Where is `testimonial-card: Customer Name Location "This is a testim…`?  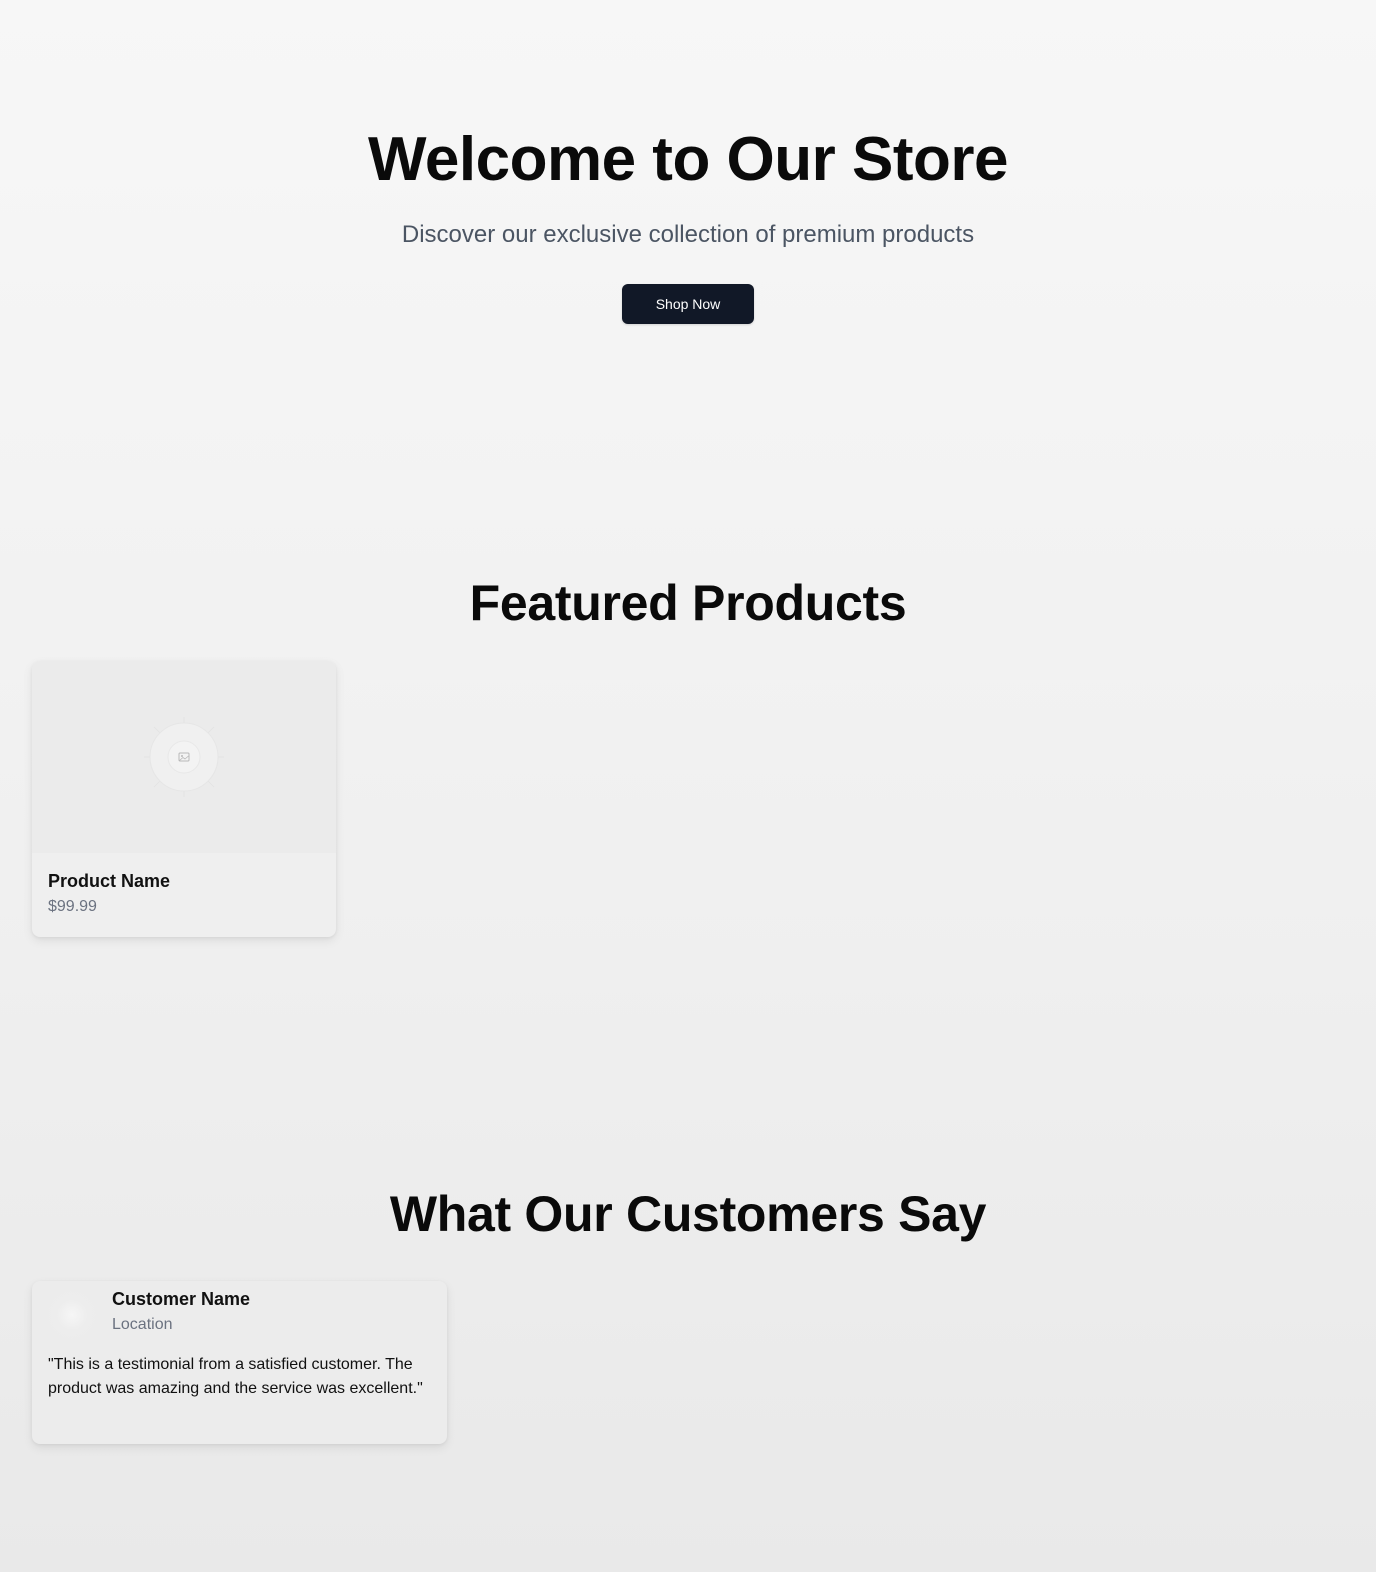
testimonial-card: Customer Name Location "This is a testim… is located at coordinates (239, 1362).